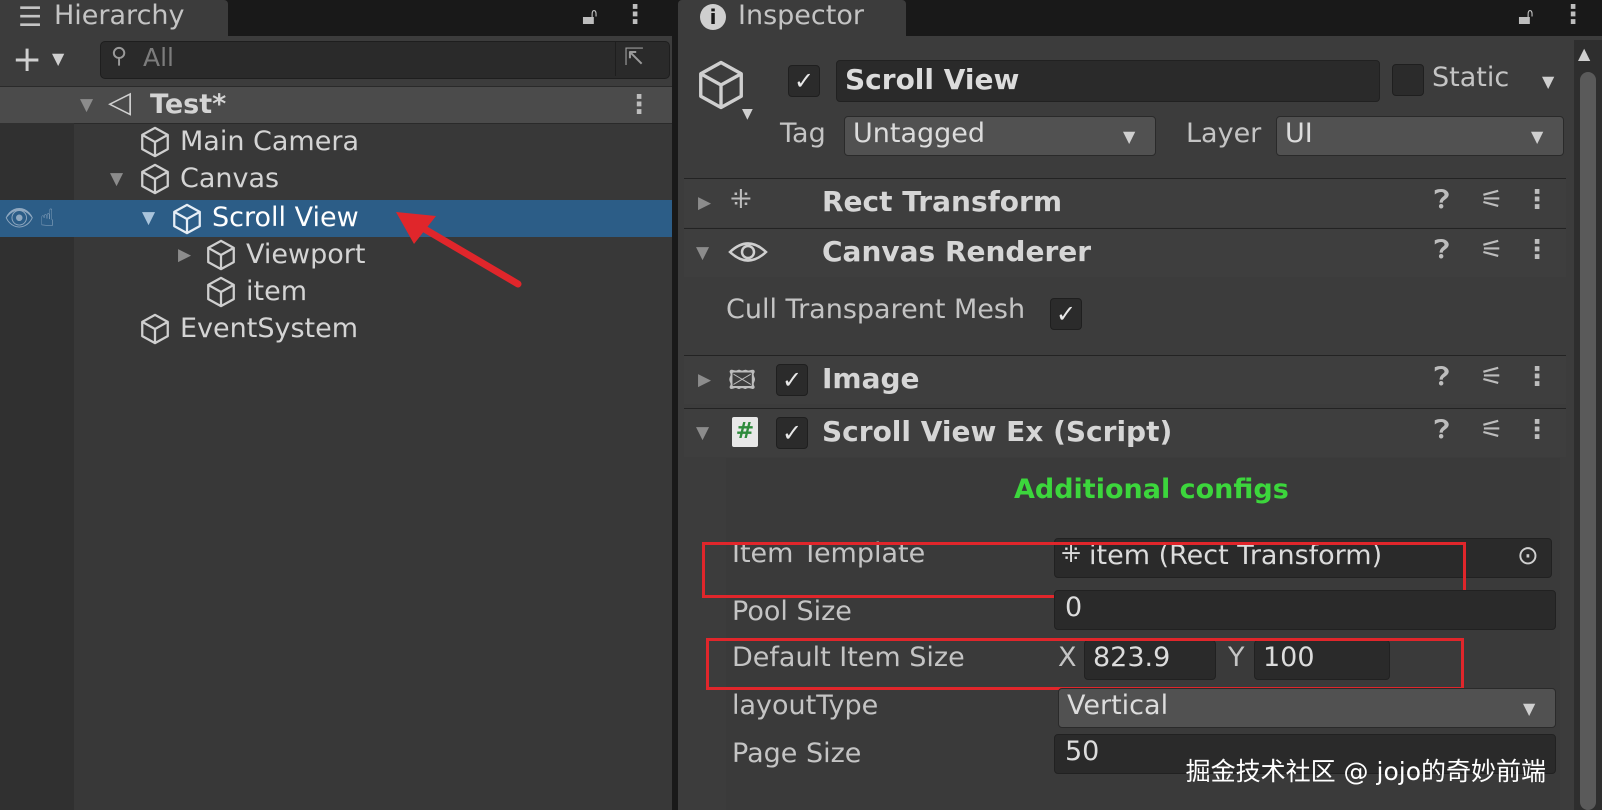 This screenshot has width=1602, height=810. Describe the element at coordinates (1085, 664) in the screenshot. I see `highlight-box-default-item-size` at that location.